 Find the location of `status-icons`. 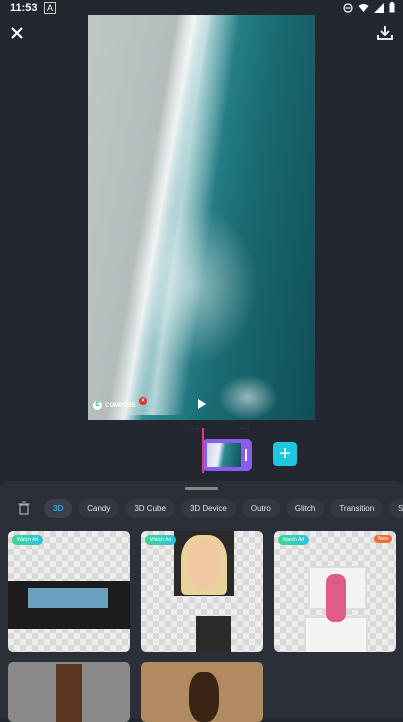

status-icons is located at coordinates (369, 7).